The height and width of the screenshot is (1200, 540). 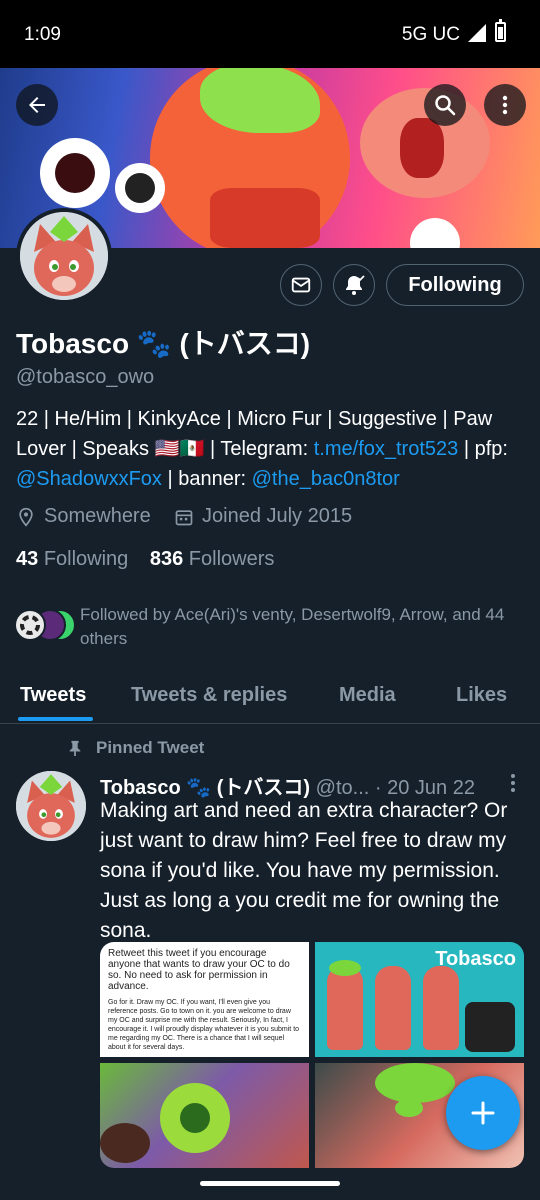 What do you see at coordinates (55, 719) in the screenshot?
I see `active-tab-indicator` at bounding box center [55, 719].